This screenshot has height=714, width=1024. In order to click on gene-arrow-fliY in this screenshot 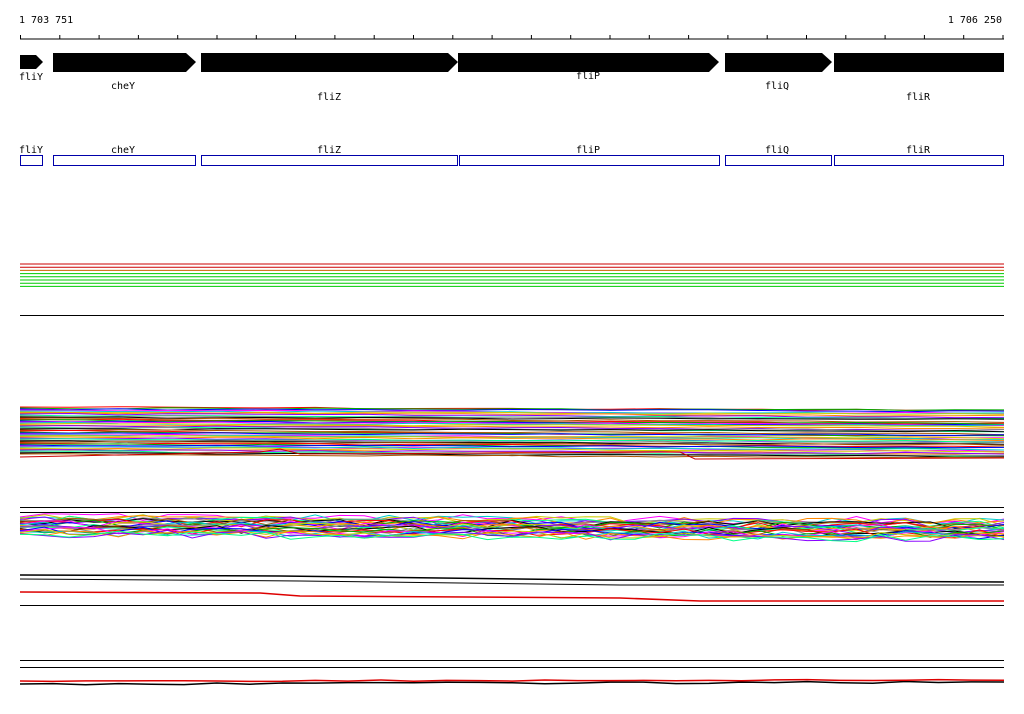, I will do `click(31, 62)`.